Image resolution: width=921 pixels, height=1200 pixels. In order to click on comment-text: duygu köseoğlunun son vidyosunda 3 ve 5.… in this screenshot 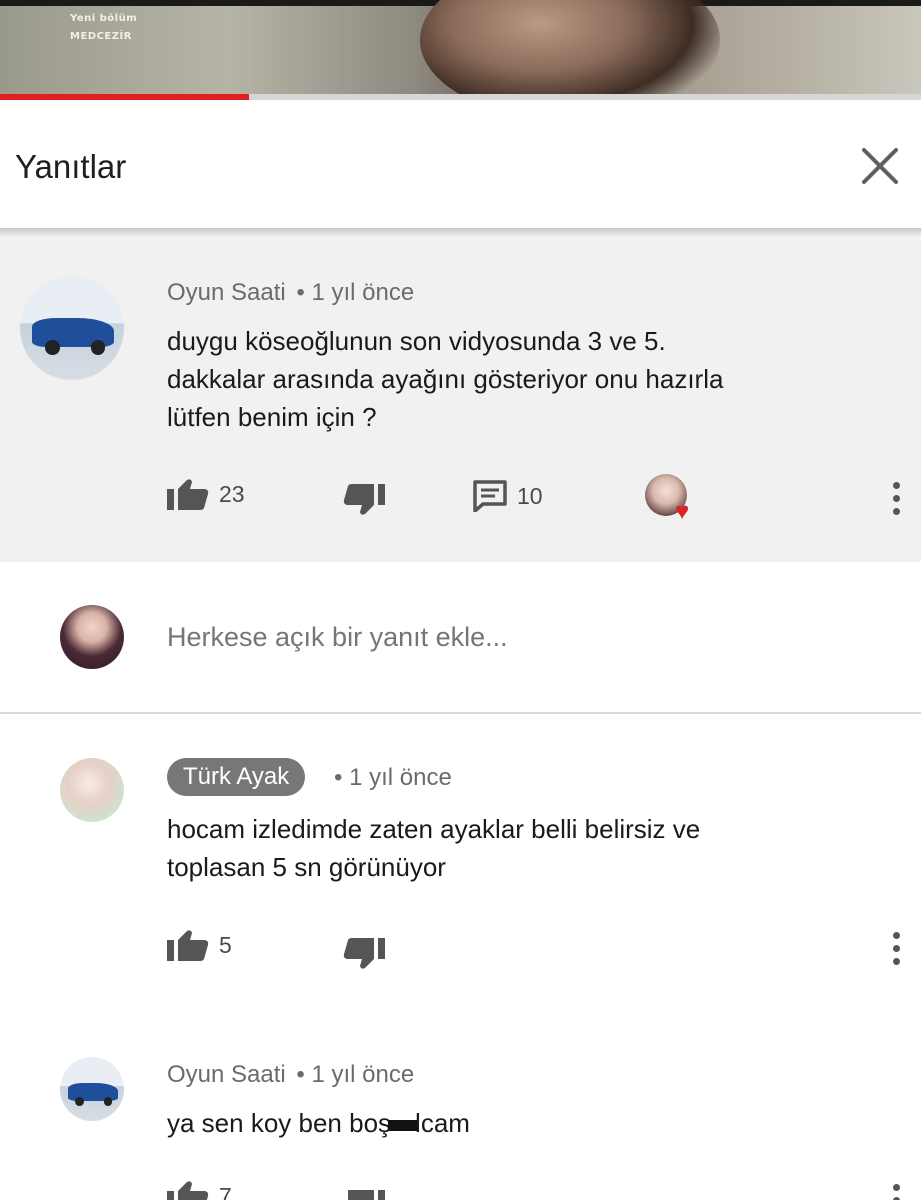, I will do `click(445, 379)`.